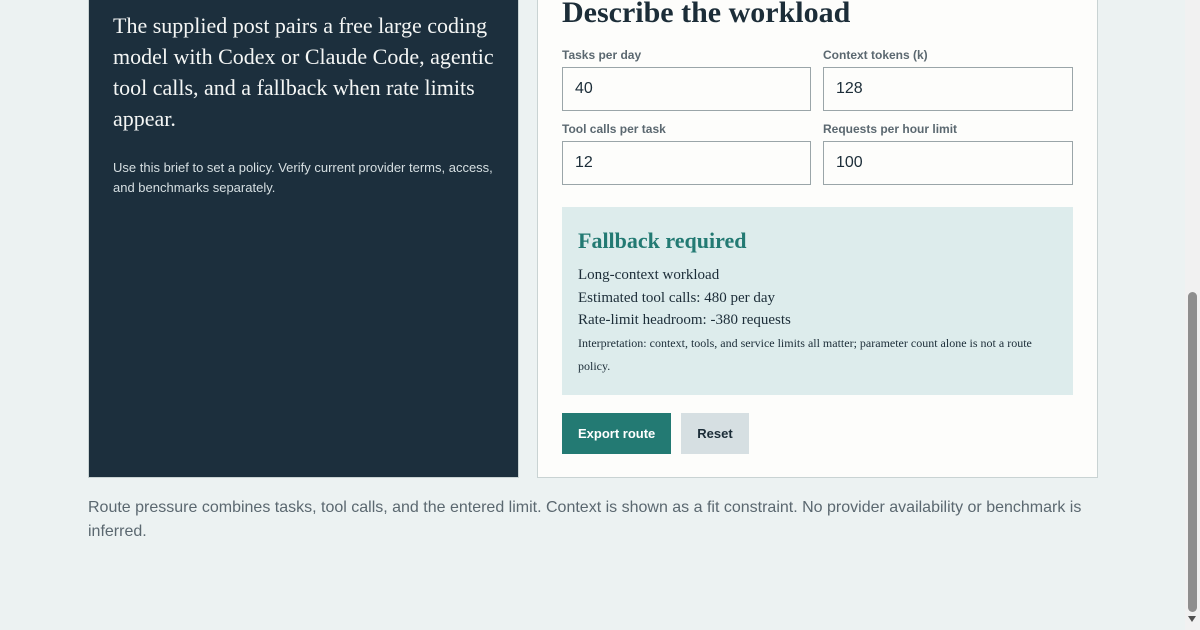 Image resolution: width=1200 pixels, height=630 pixels. What do you see at coordinates (617, 433) in the screenshot?
I see `export-route-button: Export route` at bounding box center [617, 433].